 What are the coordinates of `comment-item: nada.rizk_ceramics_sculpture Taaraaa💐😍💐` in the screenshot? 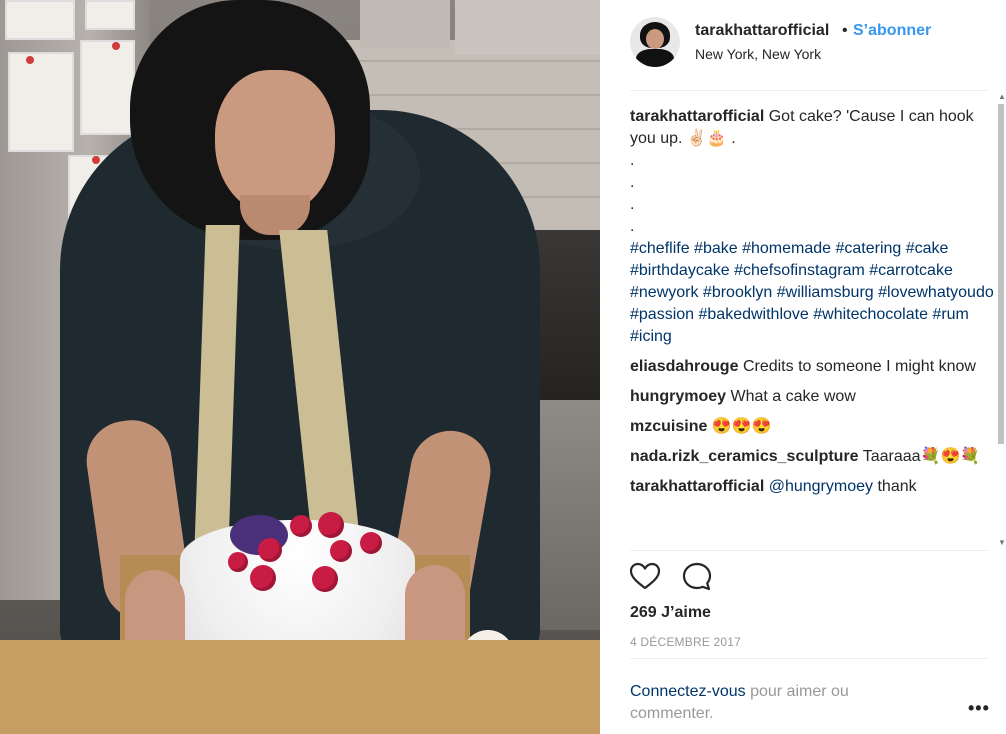 It's located at (812, 457).